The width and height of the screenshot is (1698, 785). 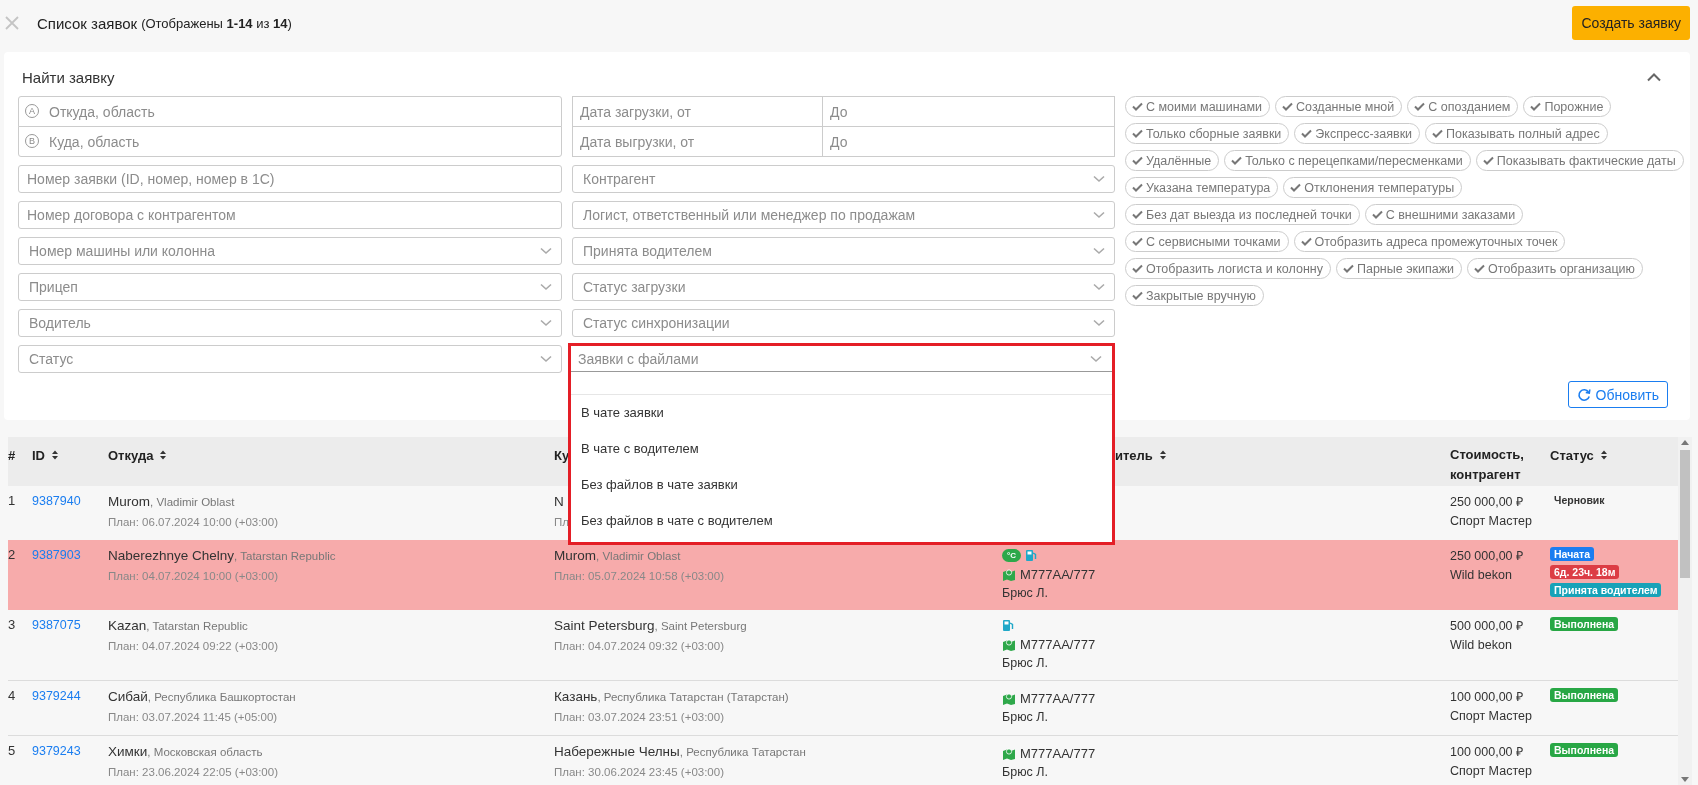 I want to click on select-field: Логист, ответственный или менеджер по продажам, so click(x=843, y=215).